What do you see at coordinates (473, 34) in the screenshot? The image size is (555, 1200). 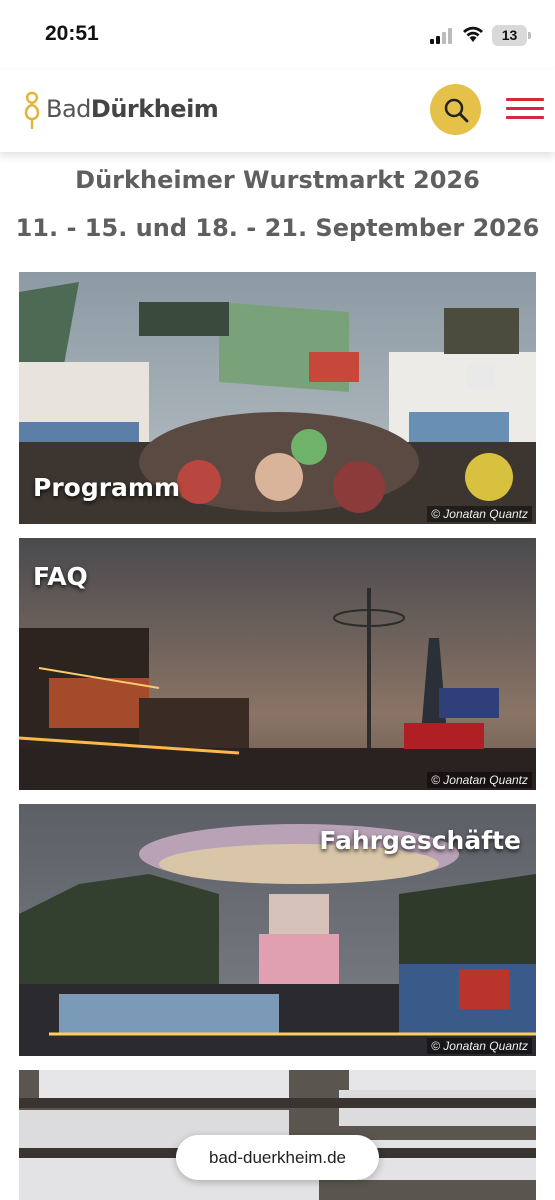 I see `wifi-icon` at bounding box center [473, 34].